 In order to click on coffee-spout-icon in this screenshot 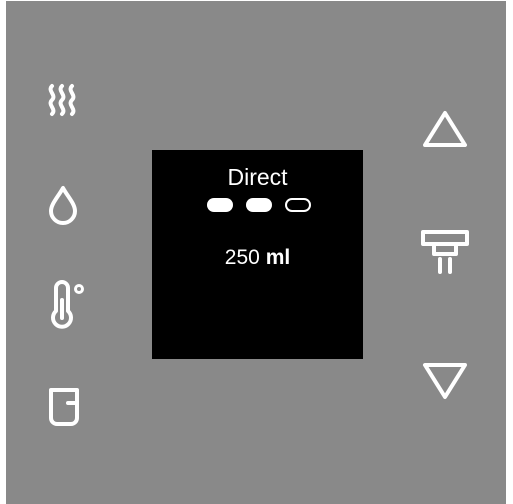, I will do `click(445, 252)`.